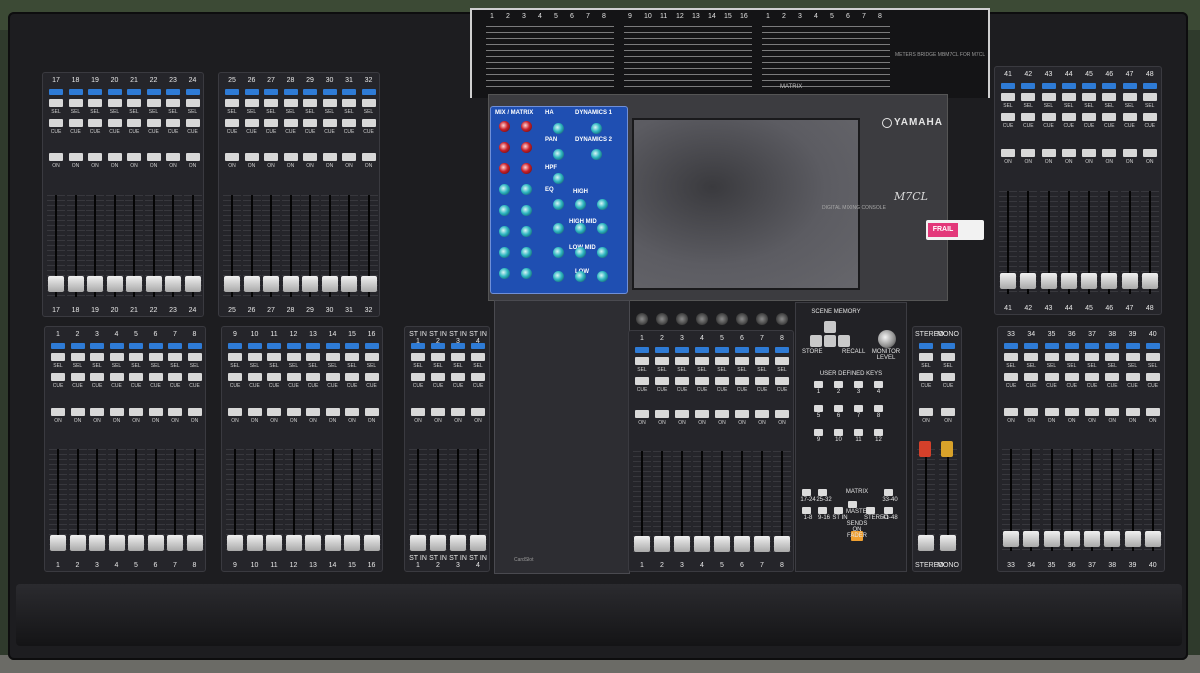 Image resolution: width=1200 pixels, height=673 pixels. What do you see at coordinates (947, 449) in the screenshot?
I see `mono-on-button` at bounding box center [947, 449].